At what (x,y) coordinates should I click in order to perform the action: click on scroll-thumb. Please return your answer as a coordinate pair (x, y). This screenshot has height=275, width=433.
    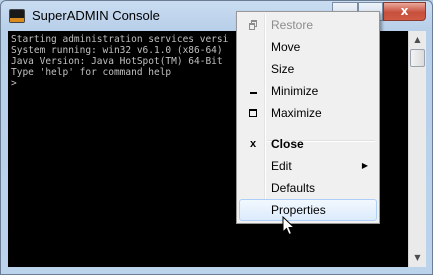
    Looking at the image, I should click on (417, 58).